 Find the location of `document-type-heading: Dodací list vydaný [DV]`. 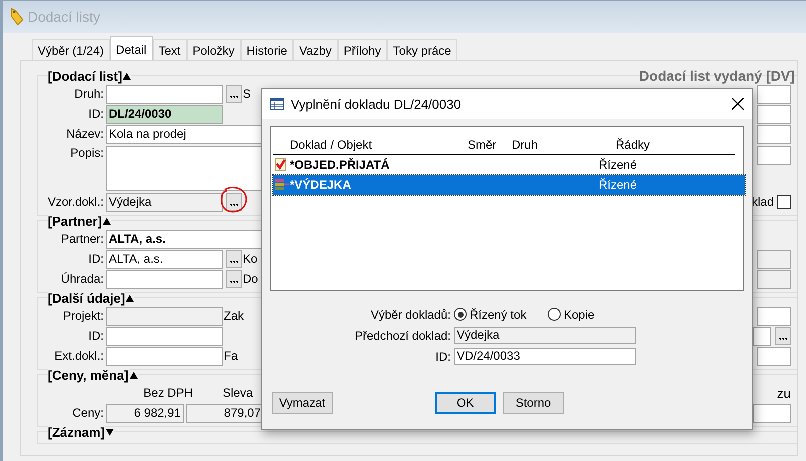

document-type-heading: Dodací list vydaný [DV] is located at coordinates (717, 76).